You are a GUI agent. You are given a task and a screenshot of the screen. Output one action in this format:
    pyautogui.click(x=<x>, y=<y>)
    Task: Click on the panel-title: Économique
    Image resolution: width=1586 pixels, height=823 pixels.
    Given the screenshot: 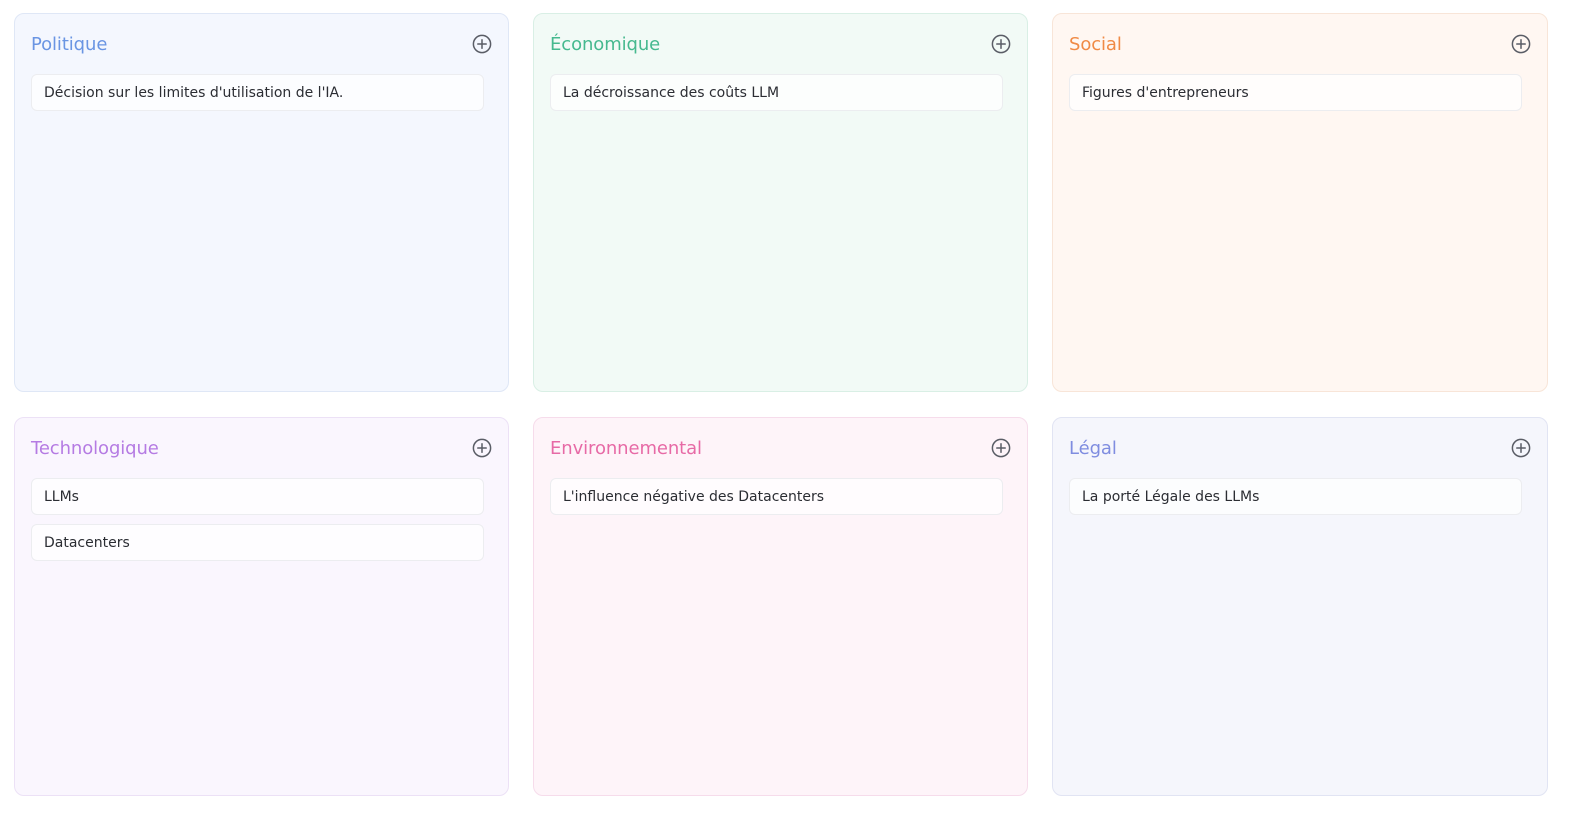 What is the action you would take?
    pyautogui.click(x=605, y=44)
    